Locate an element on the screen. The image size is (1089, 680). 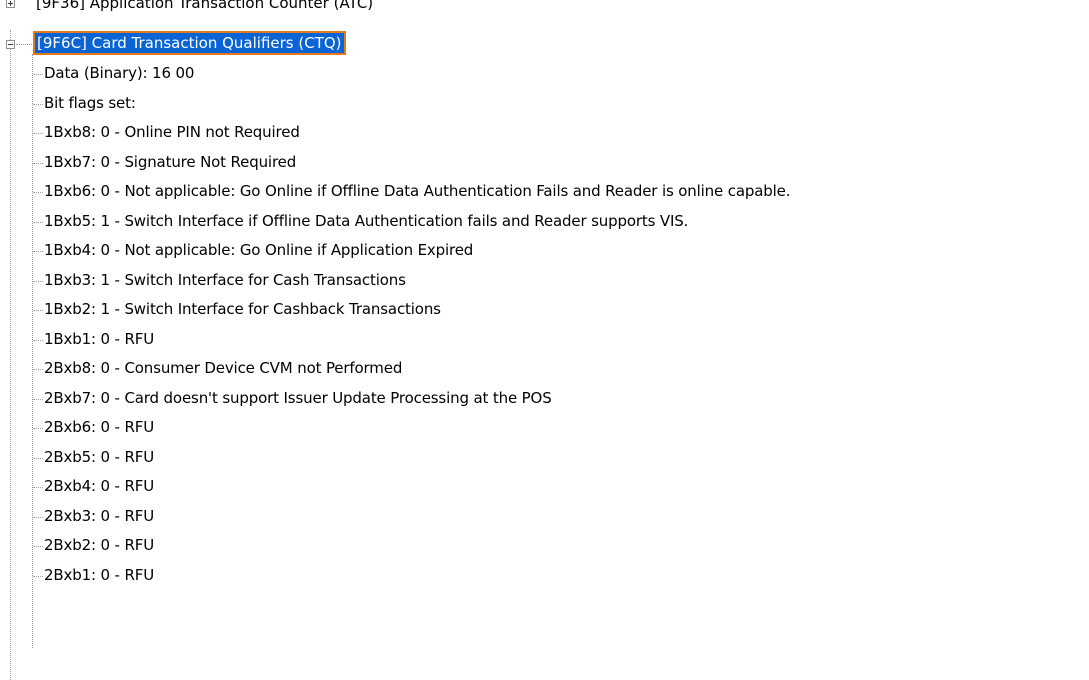
tree-child-item: 1Bxb8: 0 - Online PIN not Required is located at coordinates (544, 132).